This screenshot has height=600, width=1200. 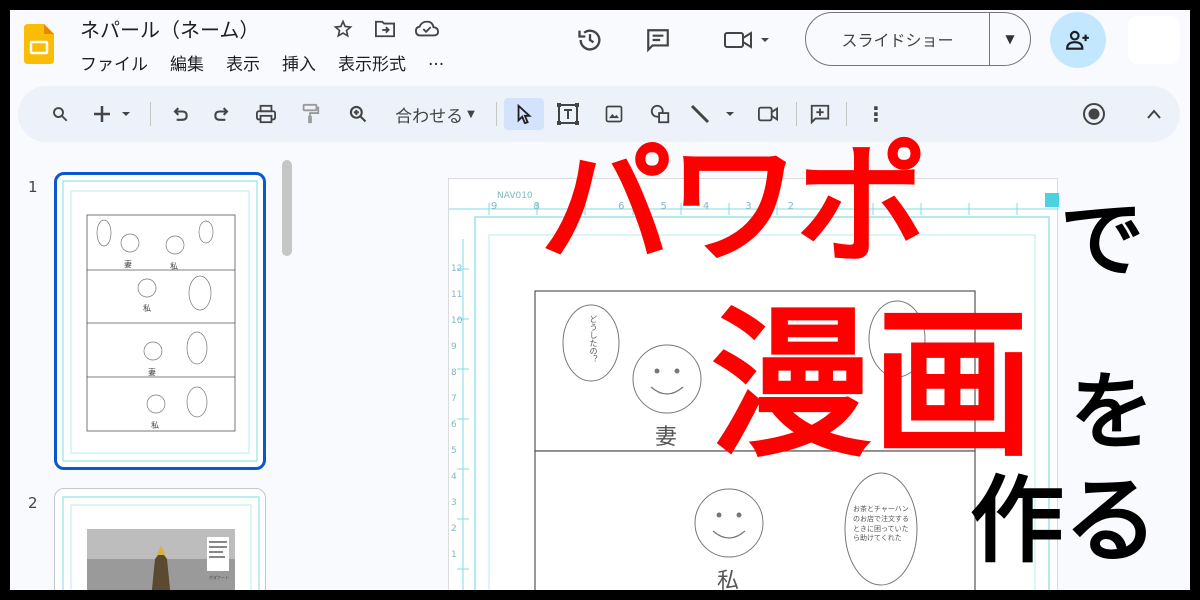 I want to click on select-cursor-icon, so click(x=524, y=114).